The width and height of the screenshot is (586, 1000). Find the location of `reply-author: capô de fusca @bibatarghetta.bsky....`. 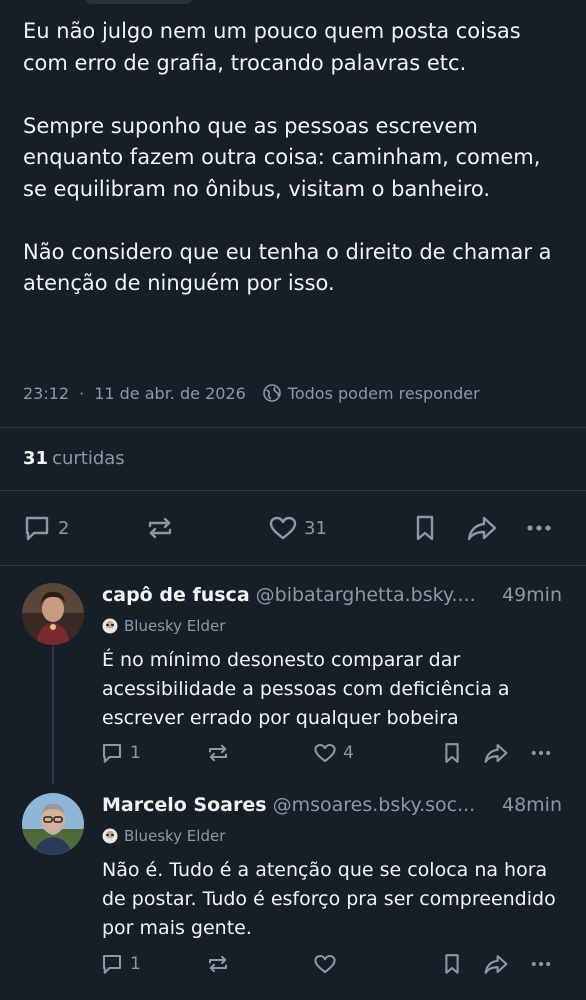

reply-author: capô de fusca @bibatarghetta.bsky.... is located at coordinates (289, 595).